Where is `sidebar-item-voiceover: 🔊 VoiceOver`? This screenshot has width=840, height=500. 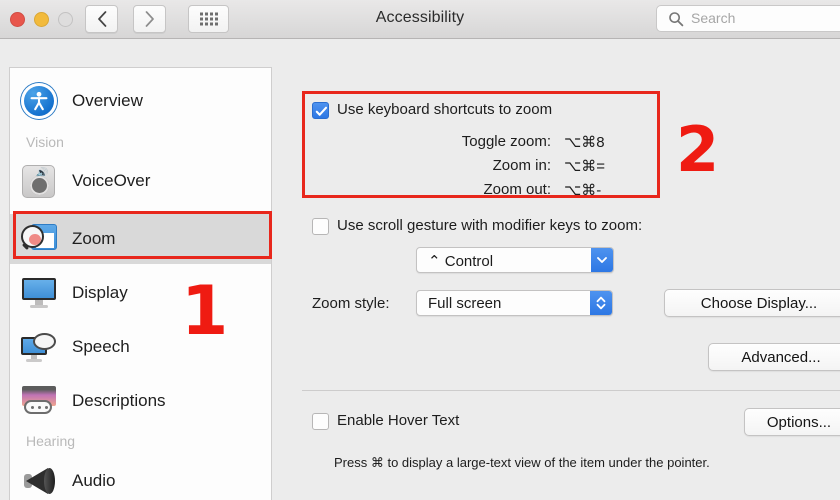 sidebar-item-voiceover: 🔊 VoiceOver is located at coordinates (140, 181).